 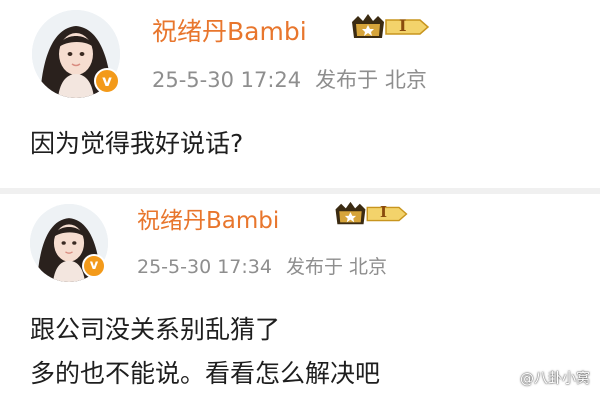 I want to click on post-meta: 25-5-30 17:24 发布于 北京, so click(x=289, y=79).